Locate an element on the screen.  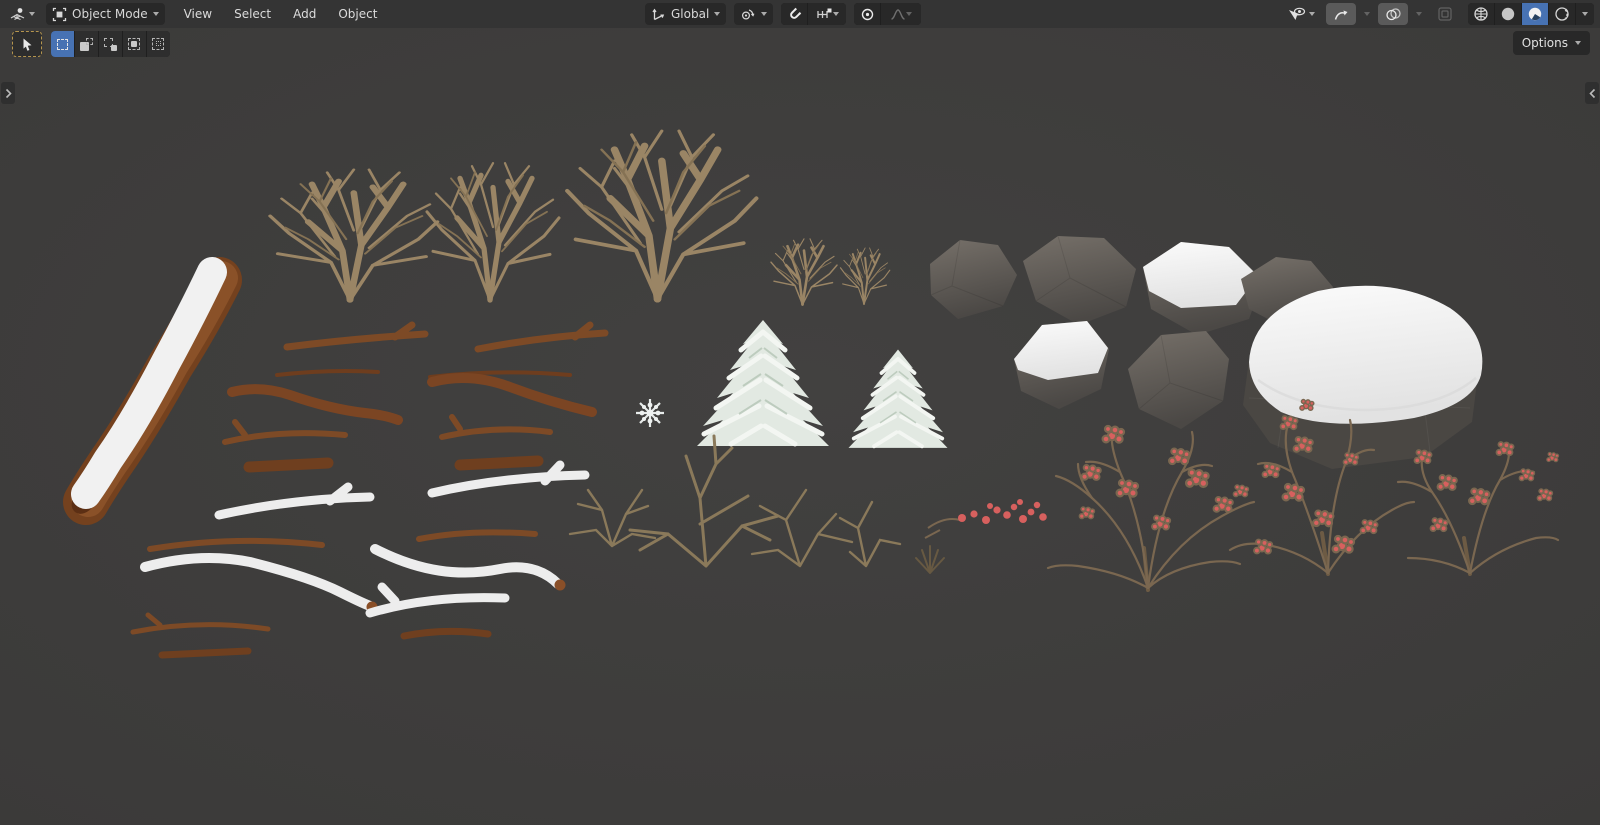
xray-toggle is located at coordinates (1445, 14).